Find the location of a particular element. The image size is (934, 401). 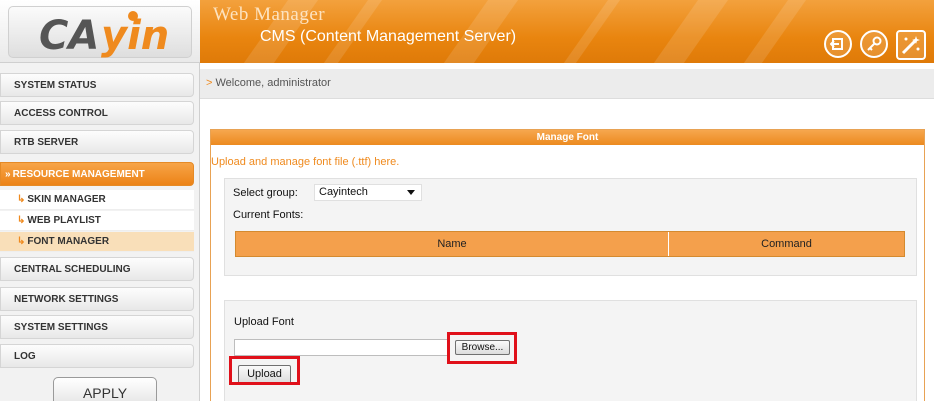

group-select: Cayintech is located at coordinates (368, 192).